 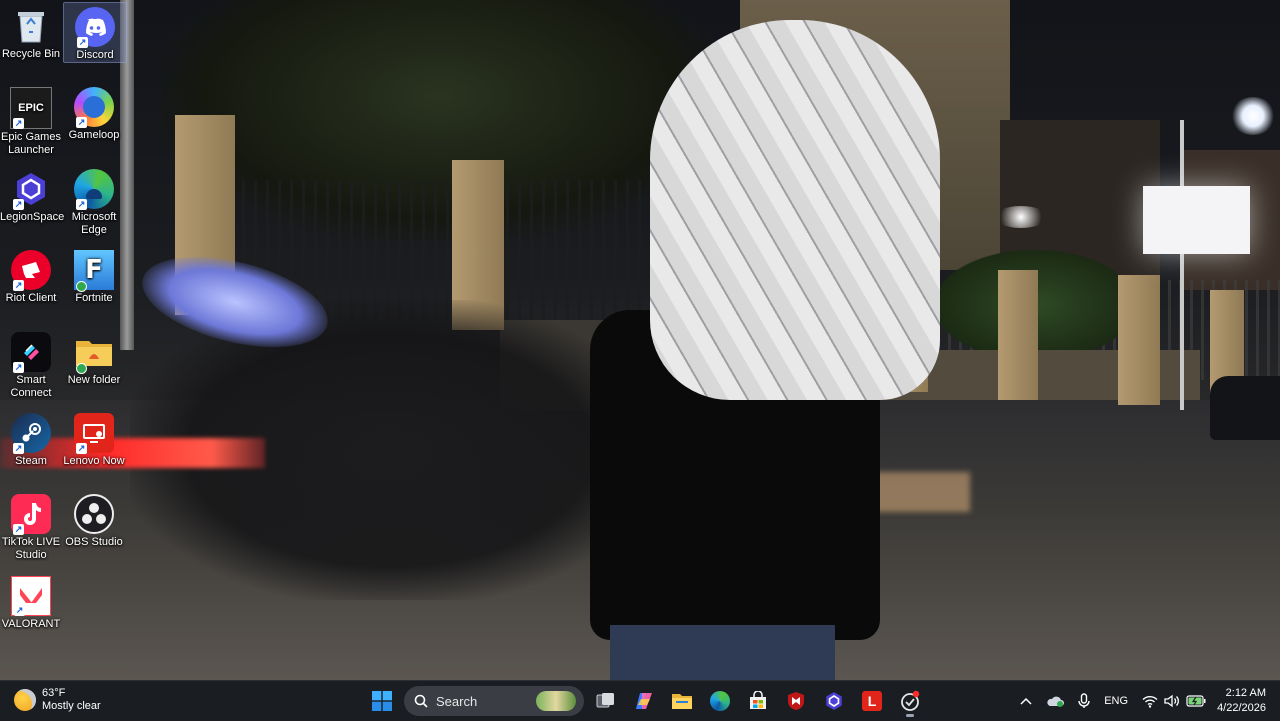 What do you see at coordinates (71, 706) in the screenshot?
I see `weather-condition: Mostly clear` at bounding box center [71, 706].